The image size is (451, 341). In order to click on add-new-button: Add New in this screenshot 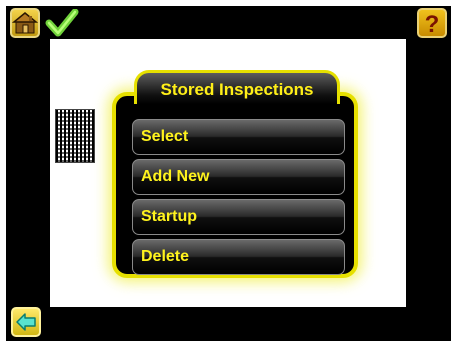, I will do `click(238, 177)`.